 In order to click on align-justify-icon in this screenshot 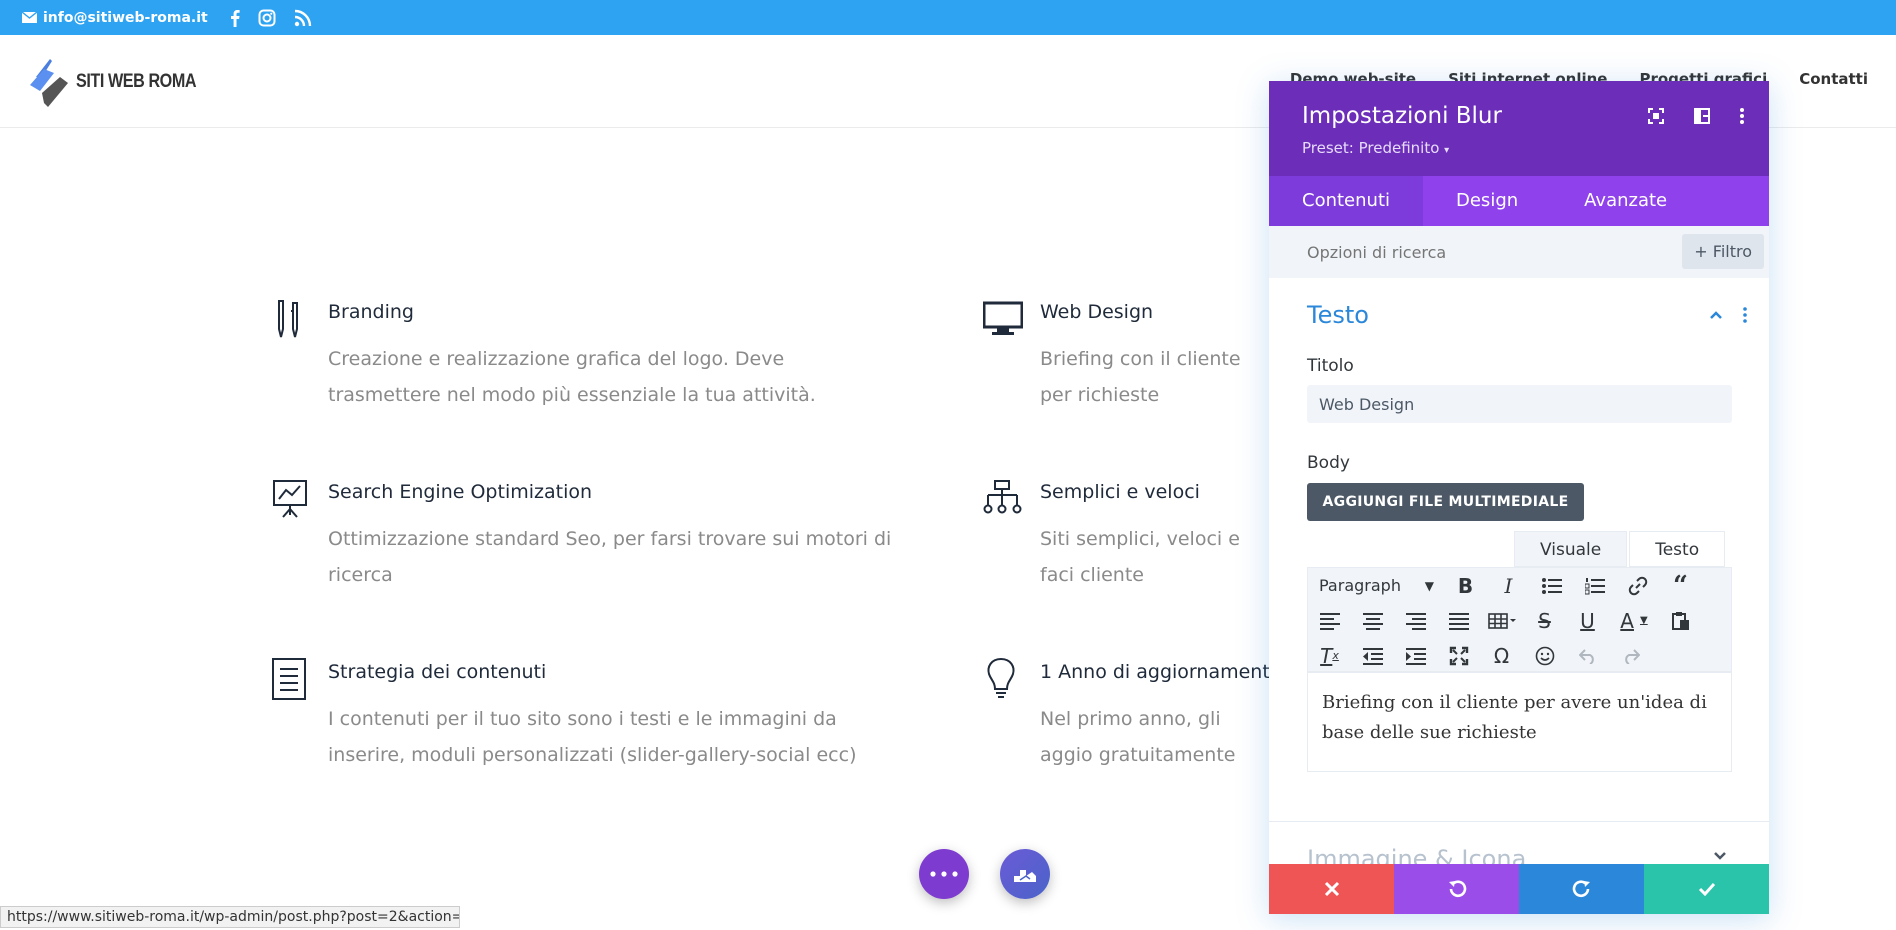, I will do `click(1458, 620)`.